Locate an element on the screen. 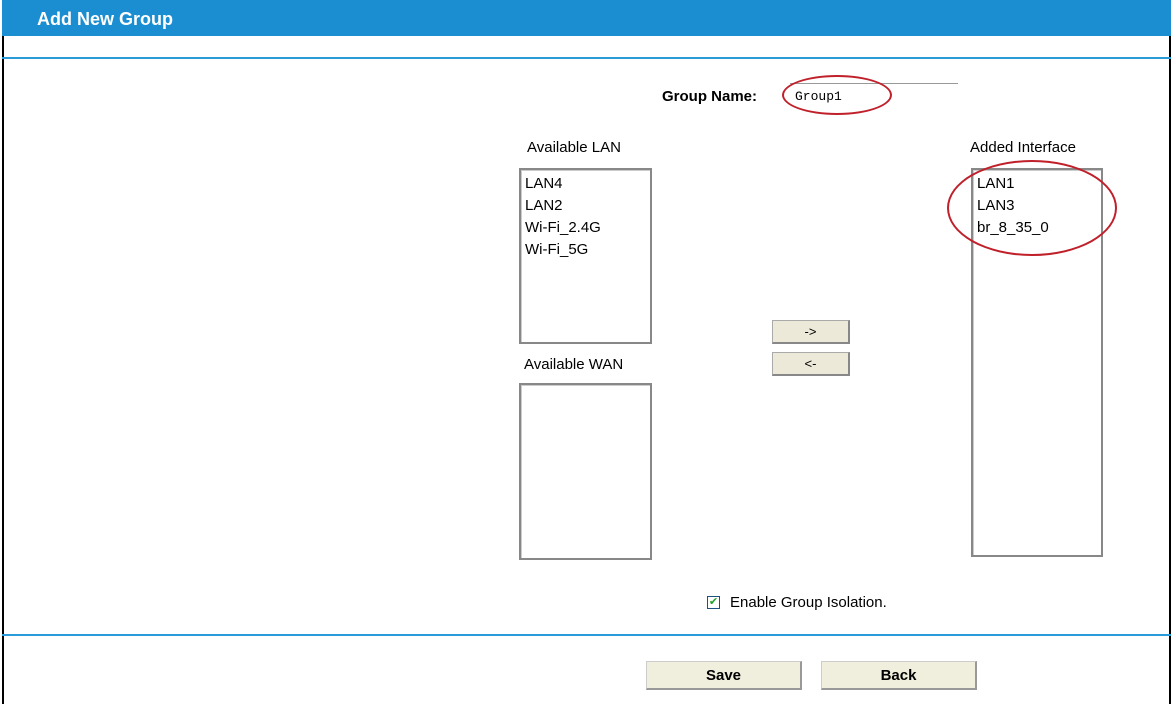  isolation-label: Enable Group Isolation. is located at coordinates (808, 602).